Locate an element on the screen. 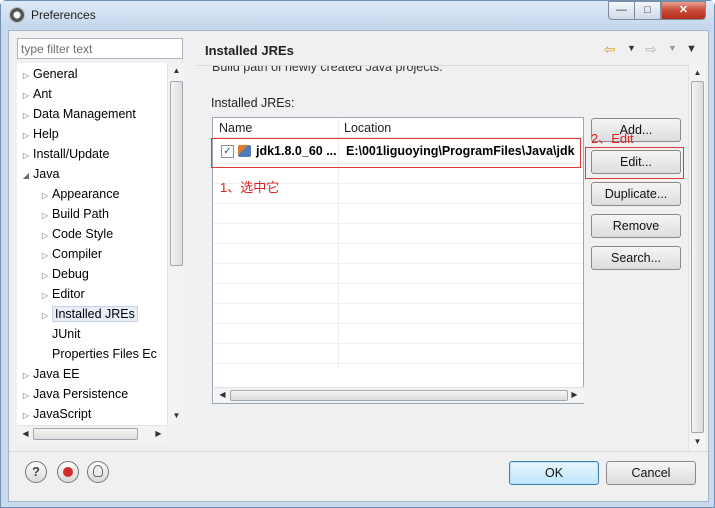 Image resolution: width=715 pixels, height=508 pixels. close-button: ✕ is located at coordinates (683, 10).